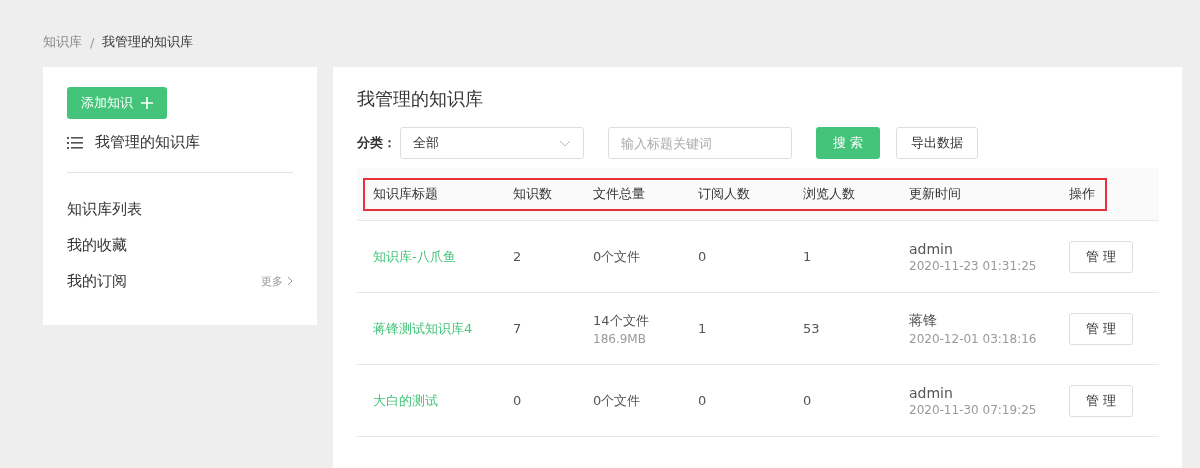 Image resolution: width=1200 pixels, height=468 pixels. What do you see at coordinates (973, 338) in the screenshot?
I see `update-time: 2020-12-01 03:18:16` at bounding box center [973, 338].